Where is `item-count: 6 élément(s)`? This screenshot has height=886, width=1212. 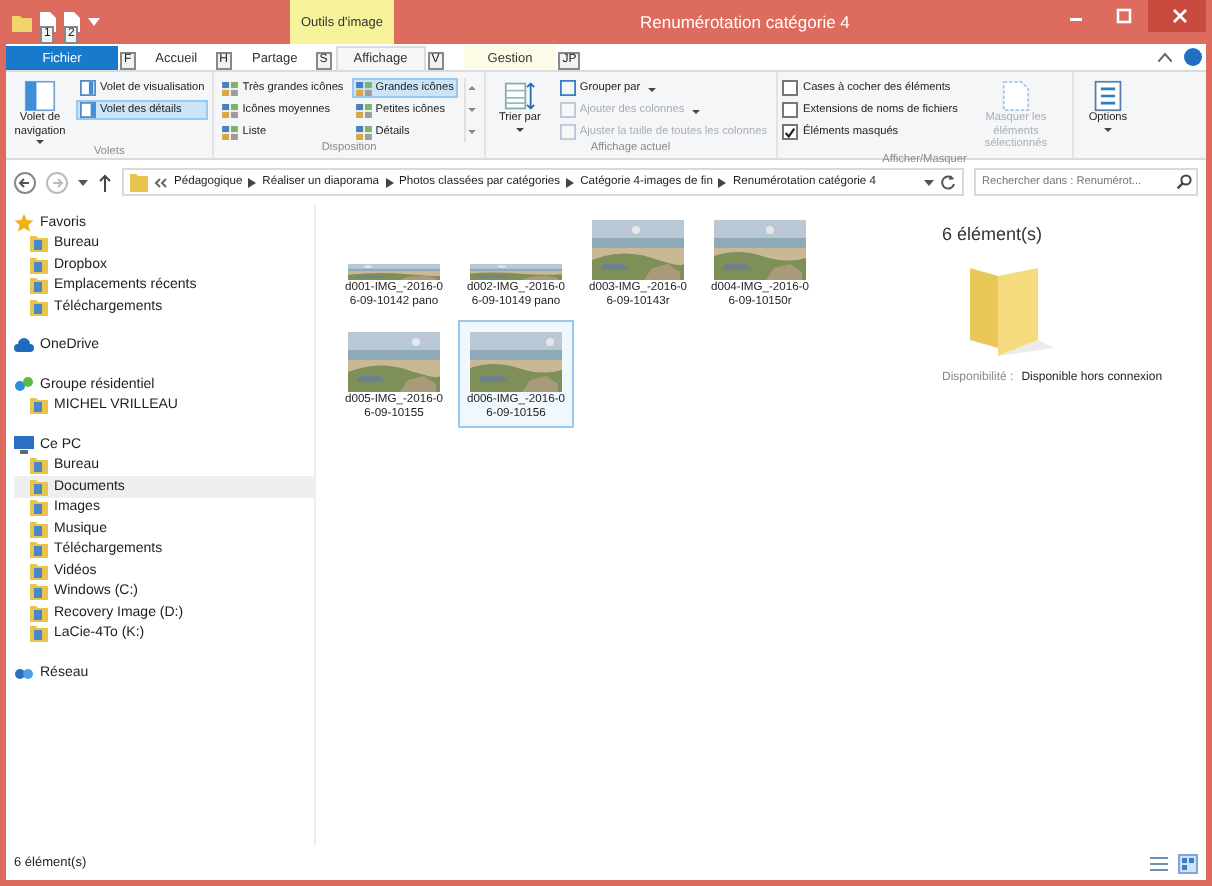 item-count: 6 élément(s) is located at coordinates (992, 234).